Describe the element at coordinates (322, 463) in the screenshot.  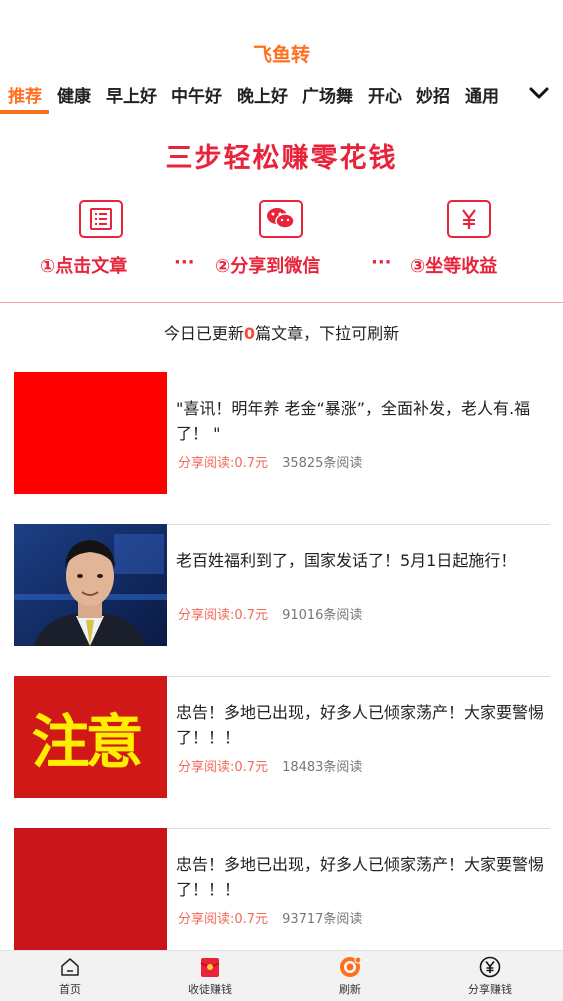
I see `read-count: 35825条阅读` at that location.